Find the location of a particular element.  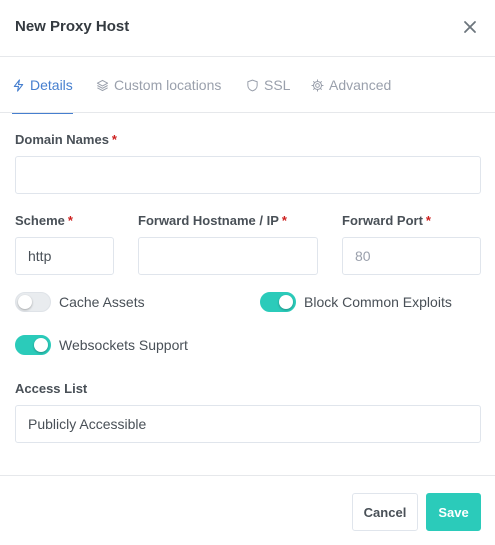

tab-custom-locations-label: Custom locations is located at coordinates (168, 85).